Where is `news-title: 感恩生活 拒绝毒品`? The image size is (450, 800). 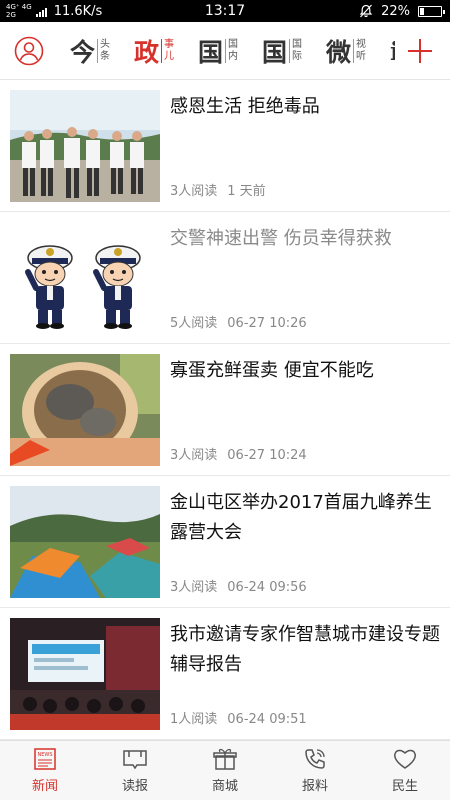
news-title: 感恩生活 拒绝毒品 is located at coordinates (245, 106).